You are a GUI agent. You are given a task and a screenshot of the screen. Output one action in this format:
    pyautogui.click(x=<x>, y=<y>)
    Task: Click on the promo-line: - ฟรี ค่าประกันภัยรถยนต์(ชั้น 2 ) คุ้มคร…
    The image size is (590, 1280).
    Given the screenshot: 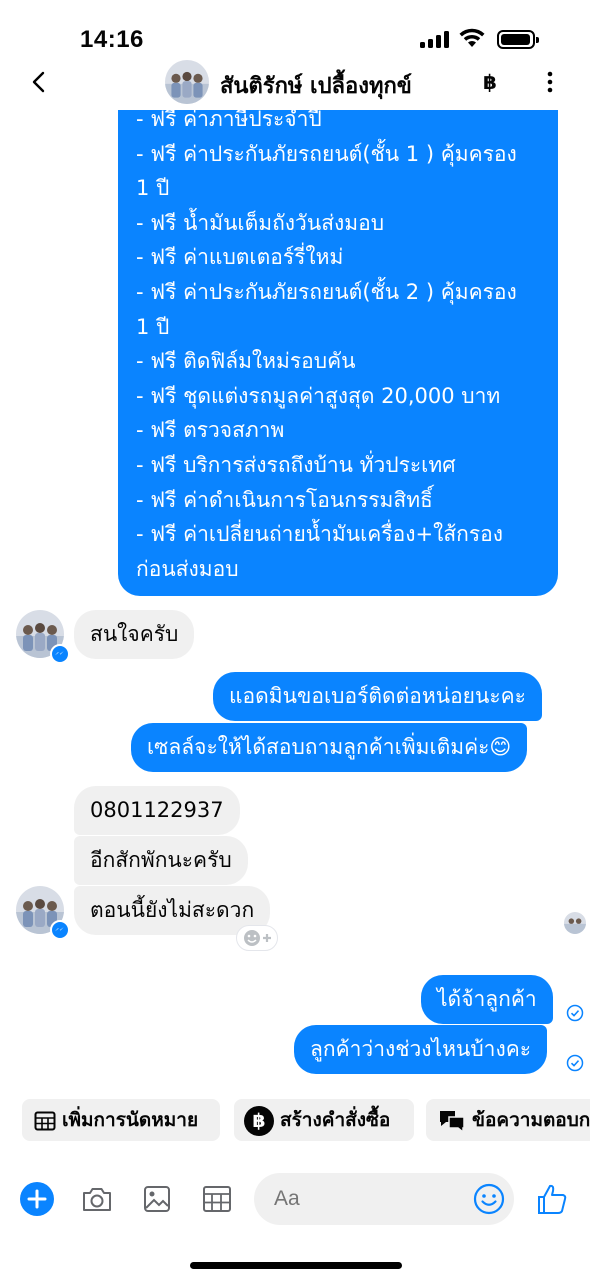 What is the action you would take?
    pyautogui.click(x=326, y=291)
    